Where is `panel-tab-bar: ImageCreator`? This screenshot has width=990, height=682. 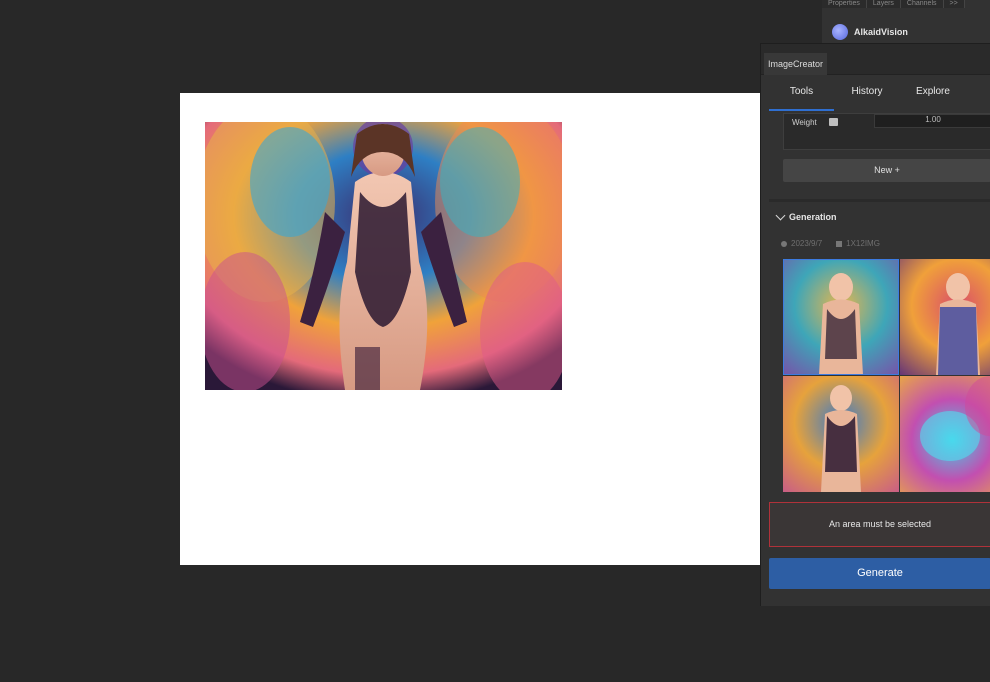
panel-tab-bar: ImageCreator is located at coordinates (875, 59).